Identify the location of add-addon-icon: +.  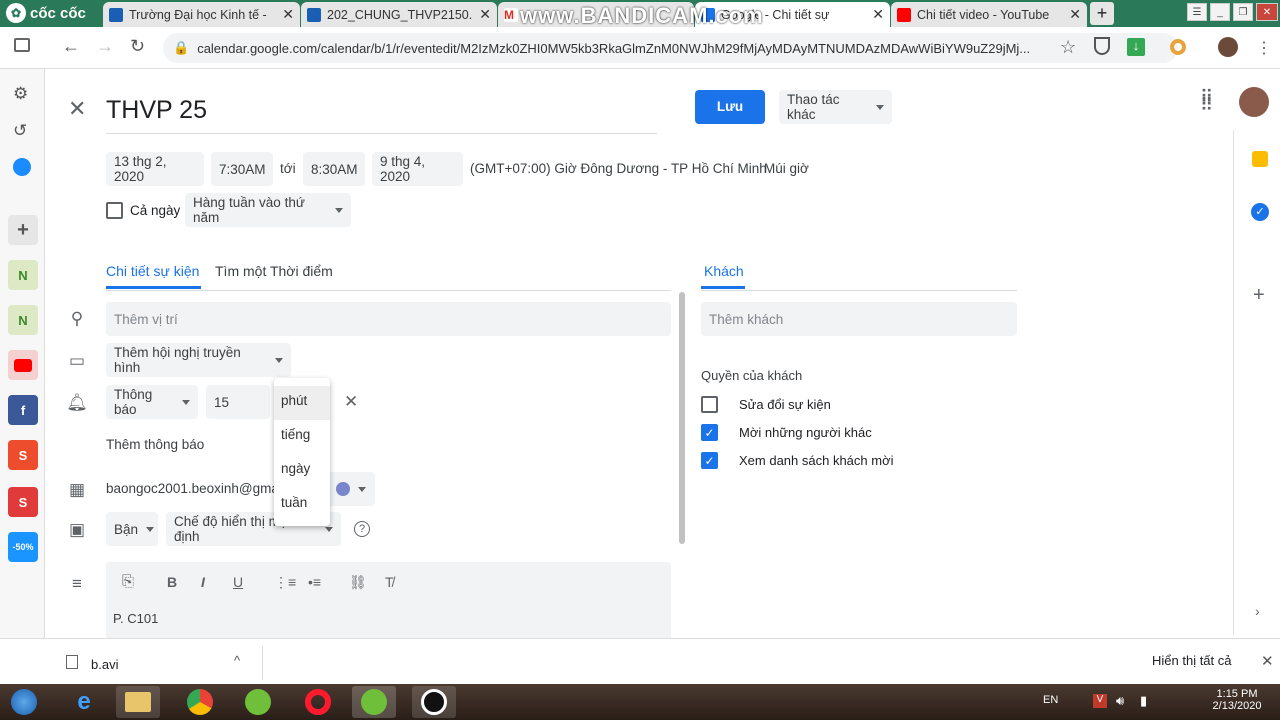
(1259, 295).